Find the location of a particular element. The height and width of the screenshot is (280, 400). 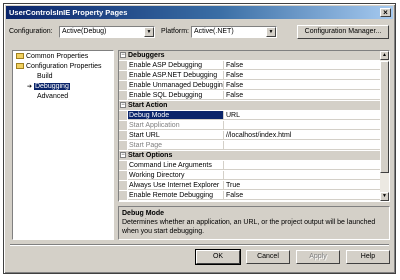

tree-item-debugging: ➔ Debugging is located at coordinates (48, 87).